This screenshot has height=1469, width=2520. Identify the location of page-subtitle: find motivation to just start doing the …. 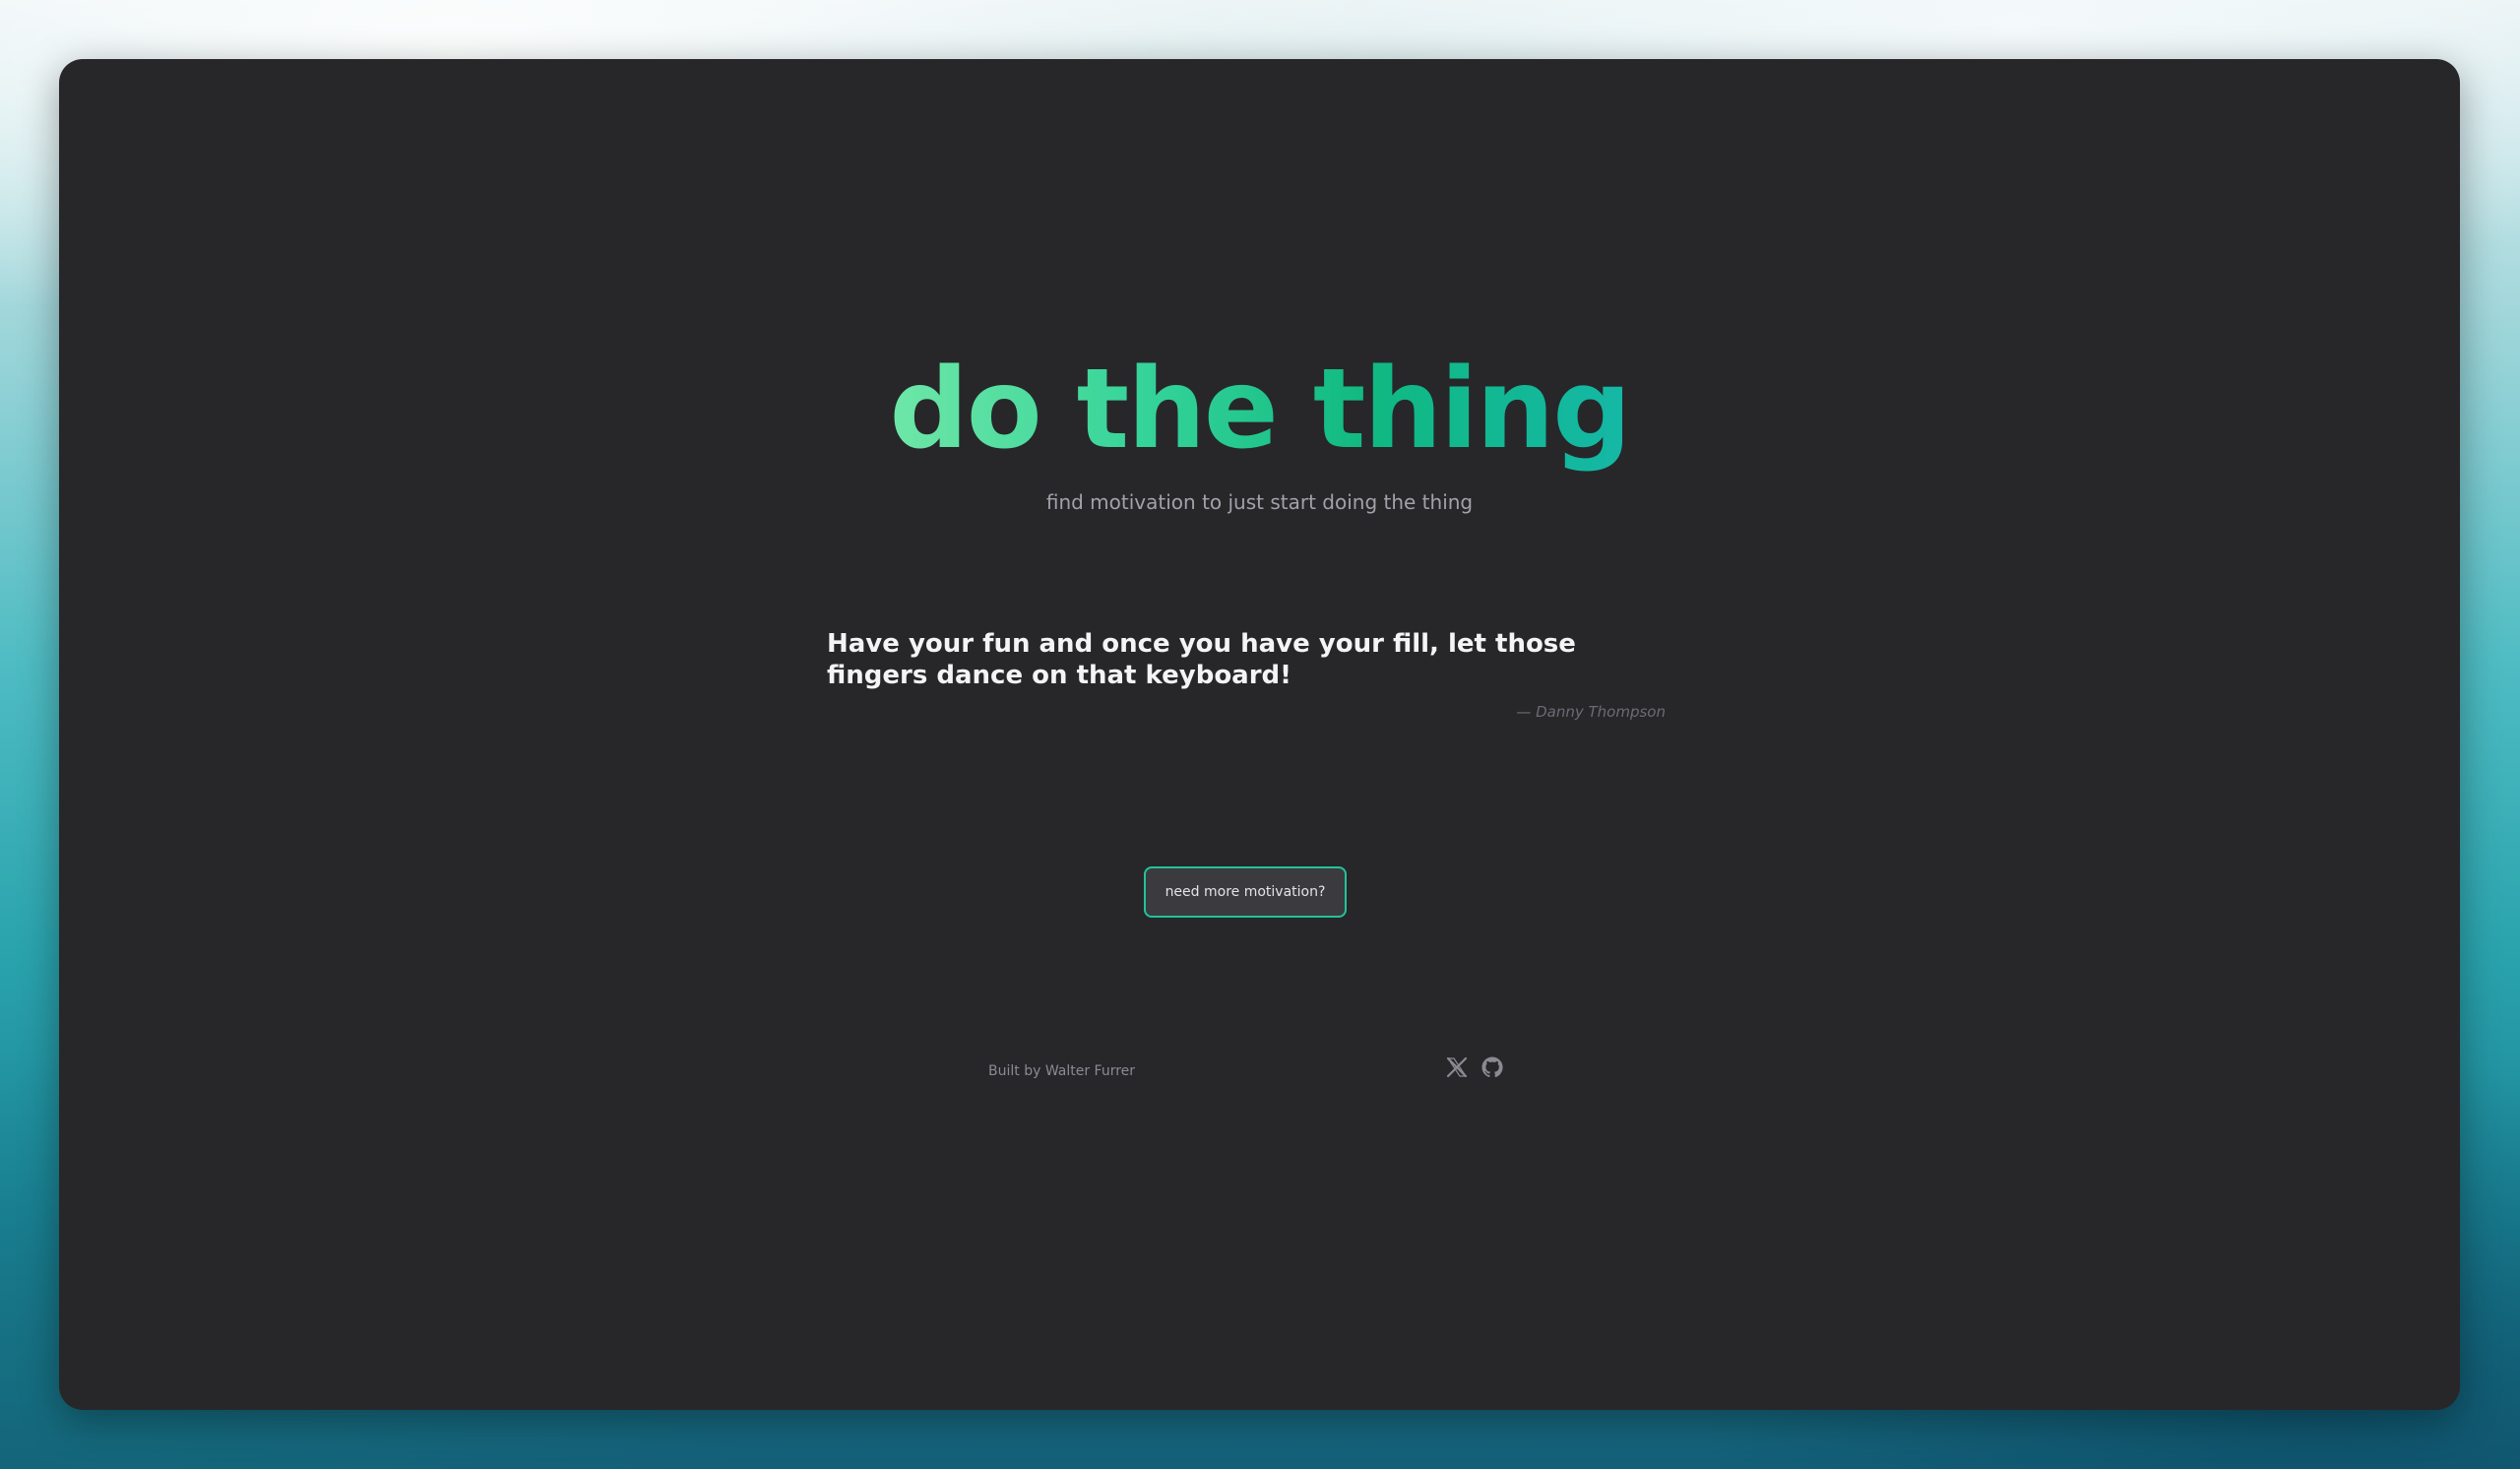
(1259, 502).